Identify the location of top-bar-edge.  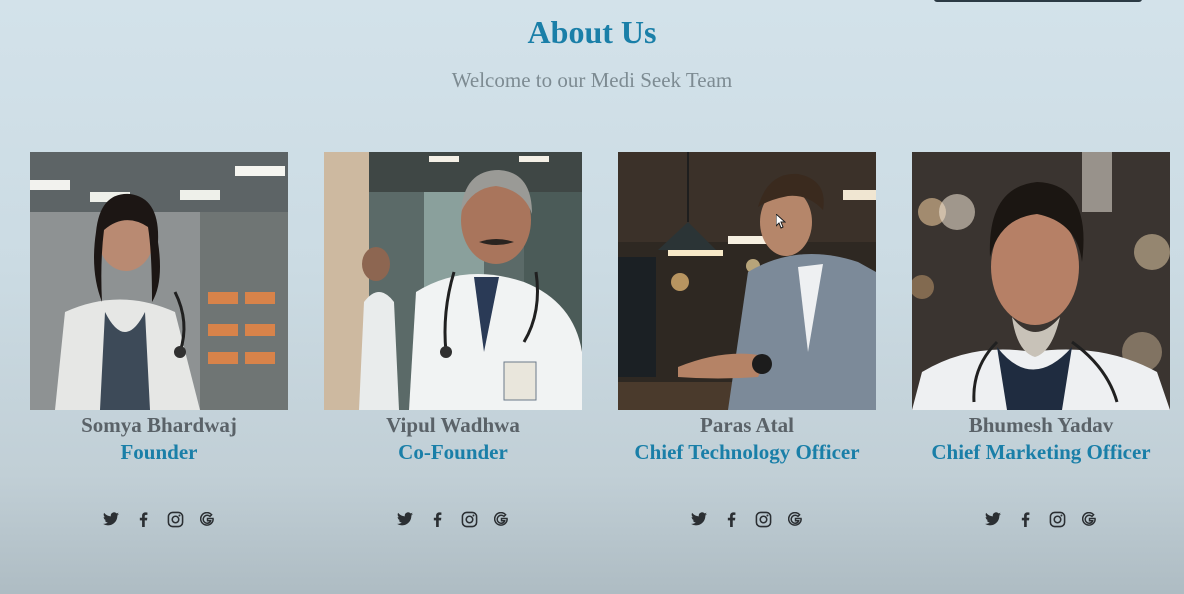
(1038, 1).